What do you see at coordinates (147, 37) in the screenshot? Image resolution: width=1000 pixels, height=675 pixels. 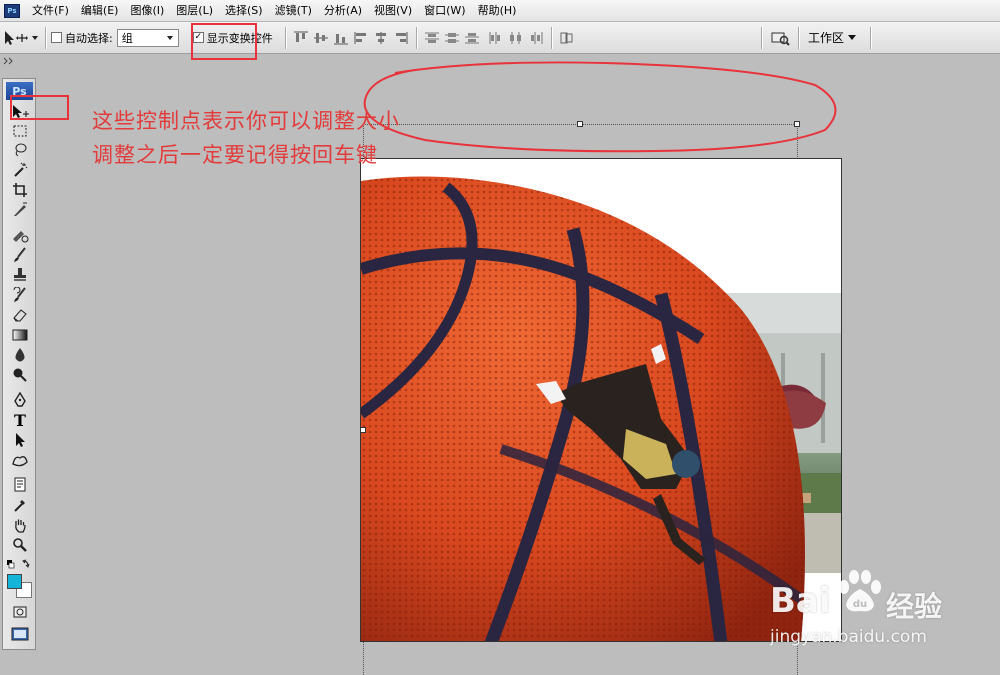 I see `auto-select-dropdown: 组` at bounding box center [147, 37].